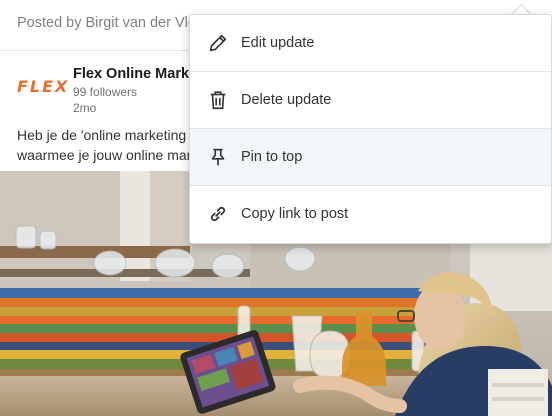 Image resolution: width=552 pixels, height=416 pixels. I want to click on pencil-icon, so click(218, 43).